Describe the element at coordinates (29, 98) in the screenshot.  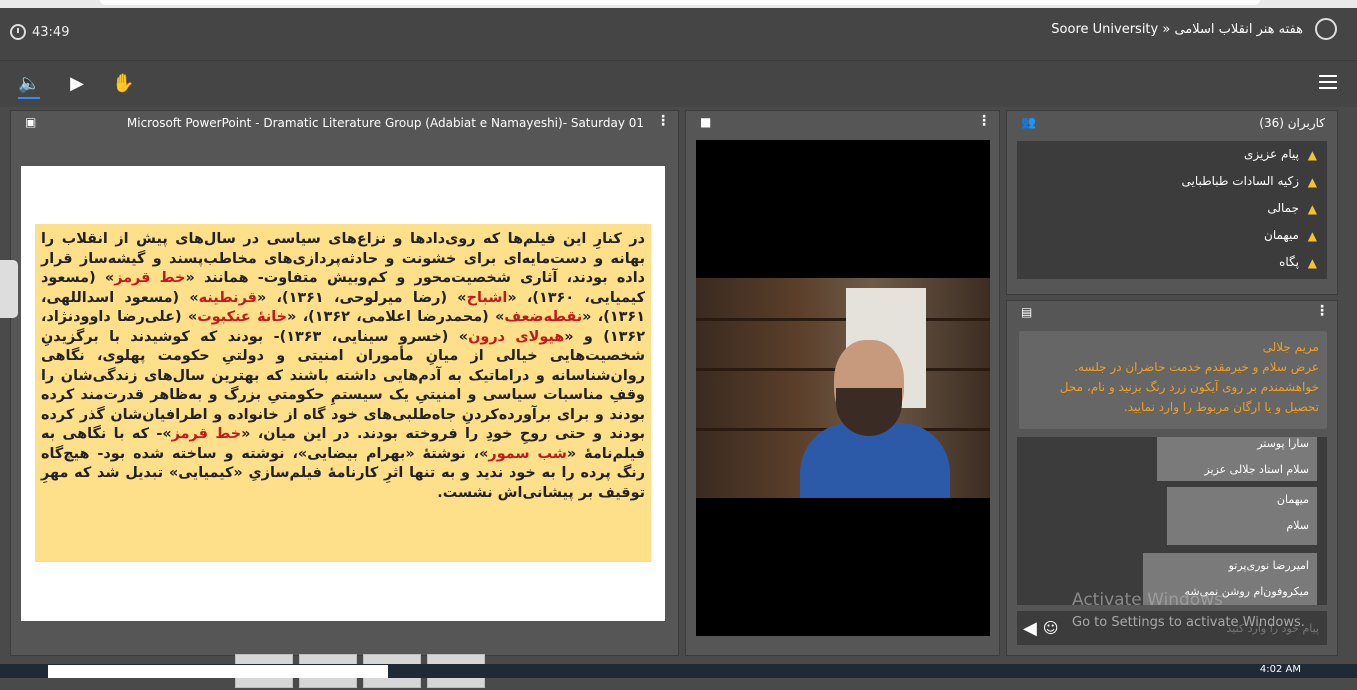
I see `audio-active-indicator` at that location.